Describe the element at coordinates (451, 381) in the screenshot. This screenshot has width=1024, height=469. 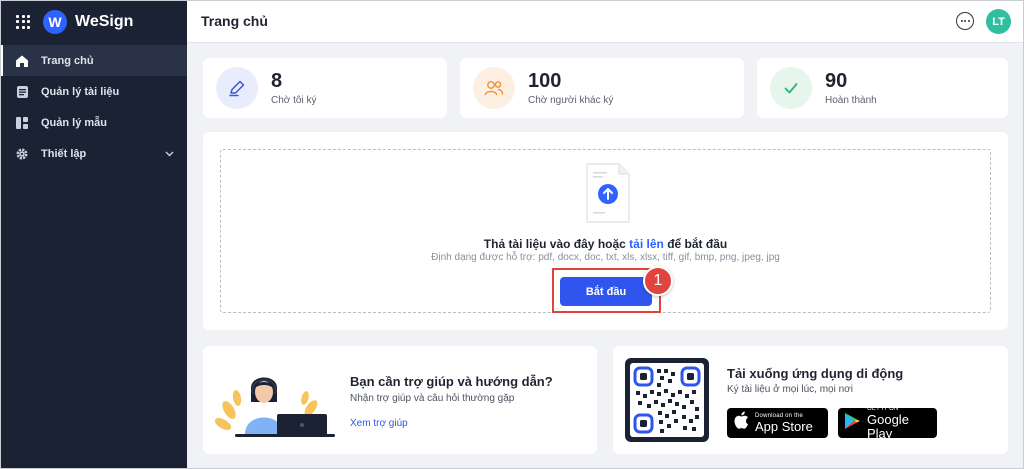
I see `help-title: Bạn cần trợ giúp và hướng dẫn?` at that location.